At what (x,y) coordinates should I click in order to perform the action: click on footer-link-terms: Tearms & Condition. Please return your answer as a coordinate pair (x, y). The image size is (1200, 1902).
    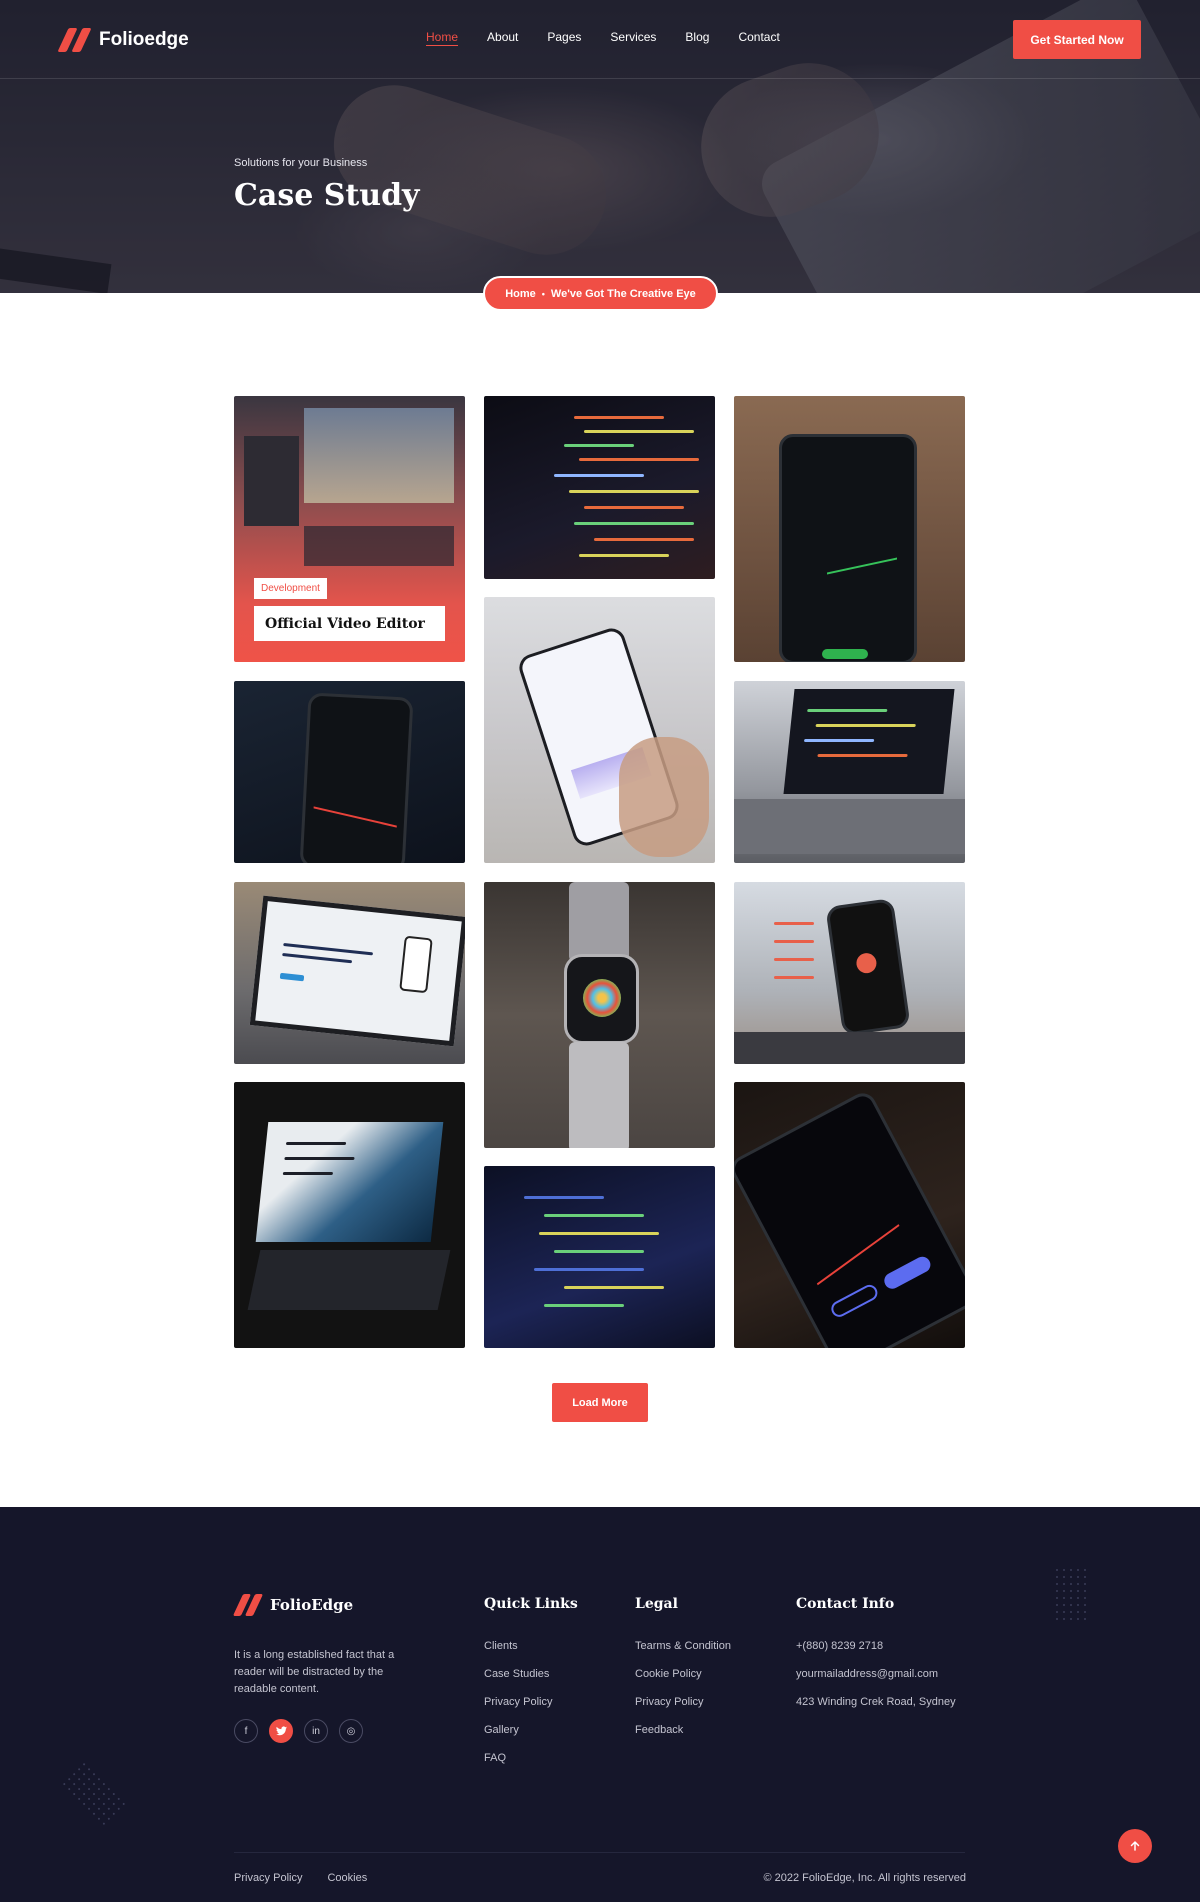
    Looking at the image, I should click on (683, 1646).